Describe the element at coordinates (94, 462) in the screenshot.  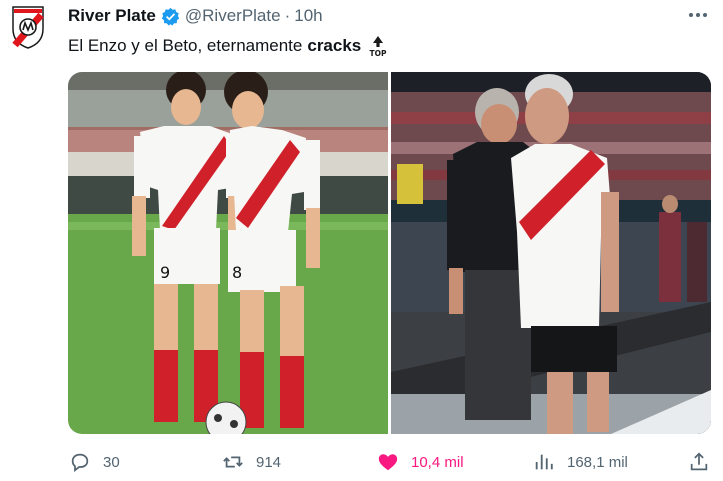
I see `reply-button: 30` at that location.